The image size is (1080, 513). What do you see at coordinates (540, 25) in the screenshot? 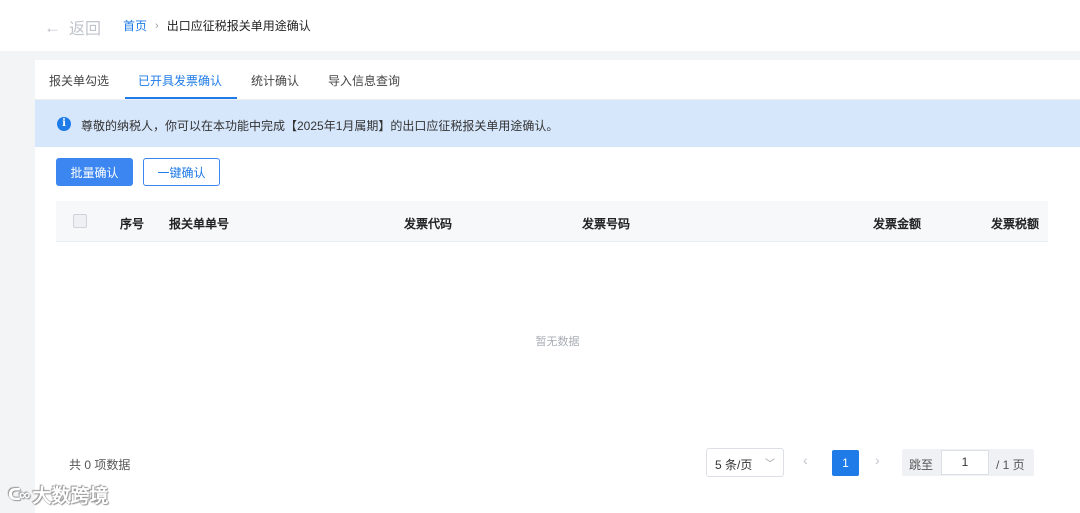
I see `top-bar: ← 返回 首页 › 出口应征税报关单用途确认` at bounding box center [540, 25].